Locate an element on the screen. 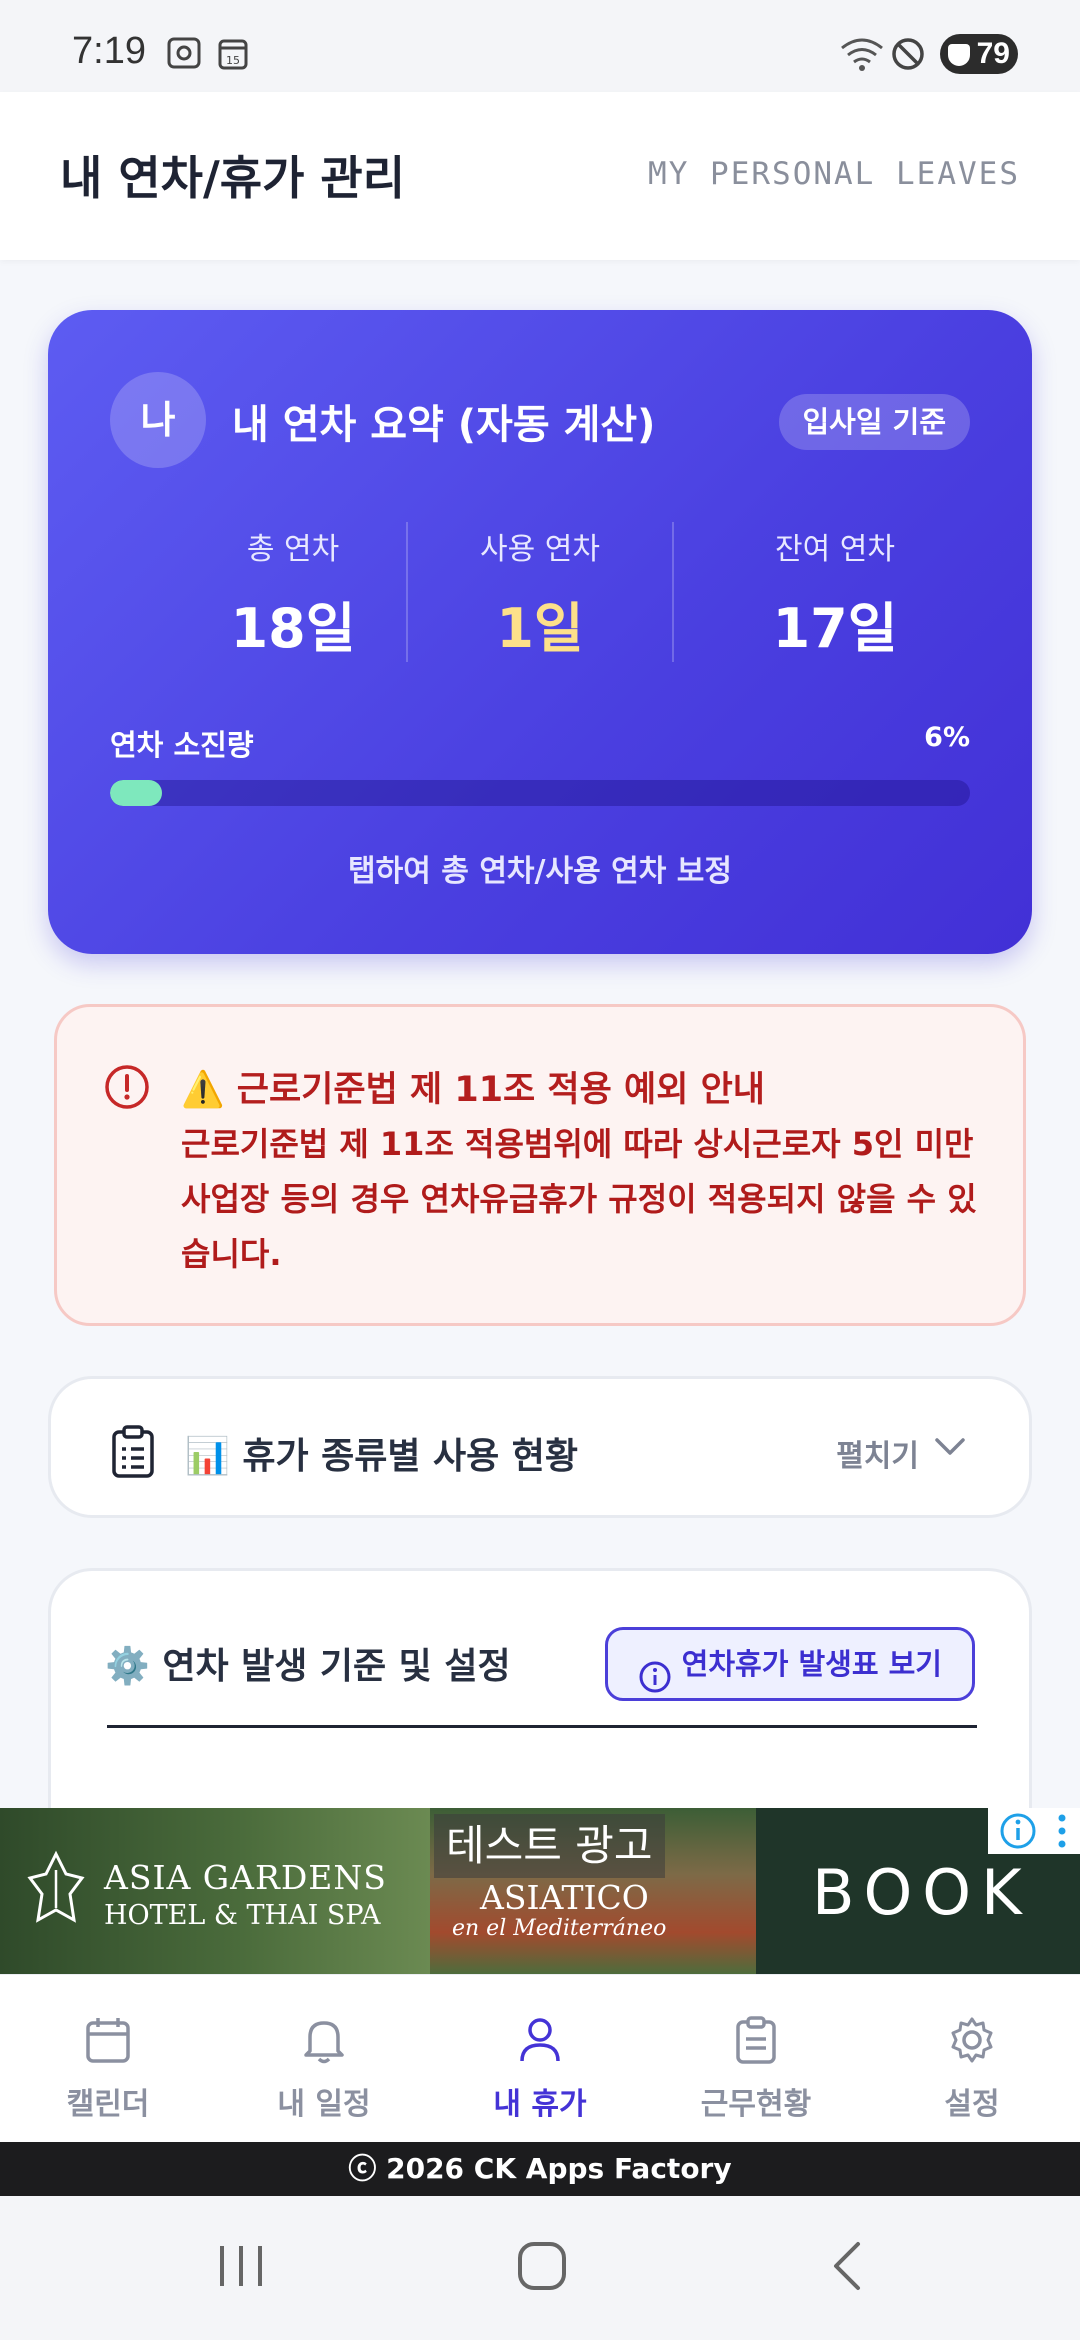  nav-item-calendar: 캘린더 is located at coordinates (108, 2059).